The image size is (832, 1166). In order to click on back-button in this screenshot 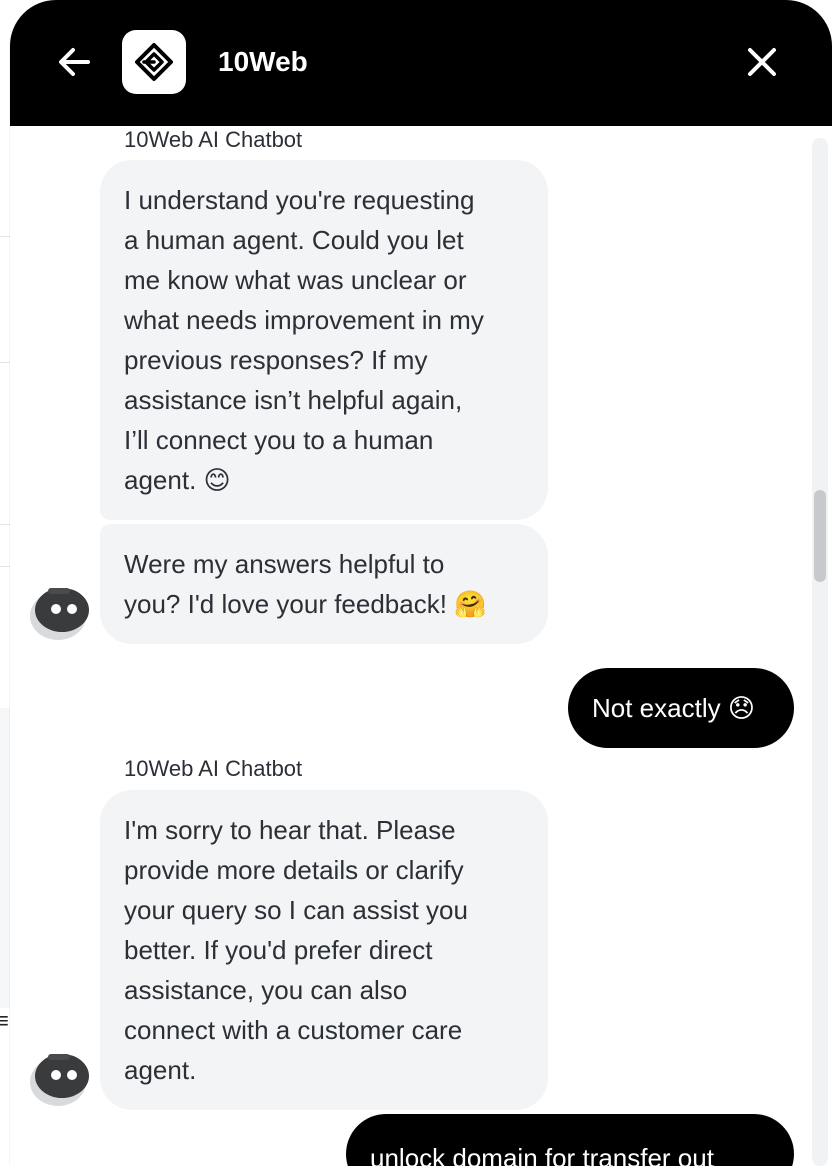, I will do `click(74, 62)`.